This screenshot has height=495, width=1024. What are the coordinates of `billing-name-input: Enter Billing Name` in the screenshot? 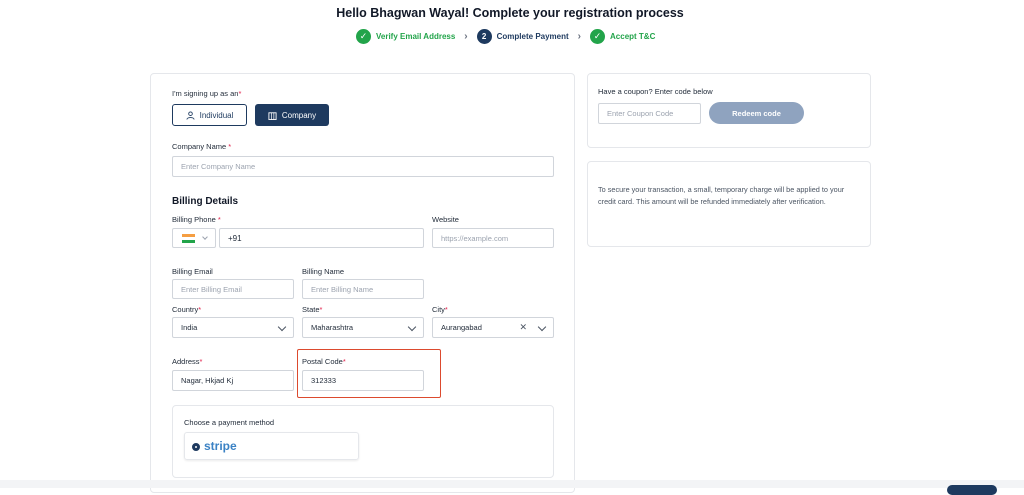 It's located at (363, 289).